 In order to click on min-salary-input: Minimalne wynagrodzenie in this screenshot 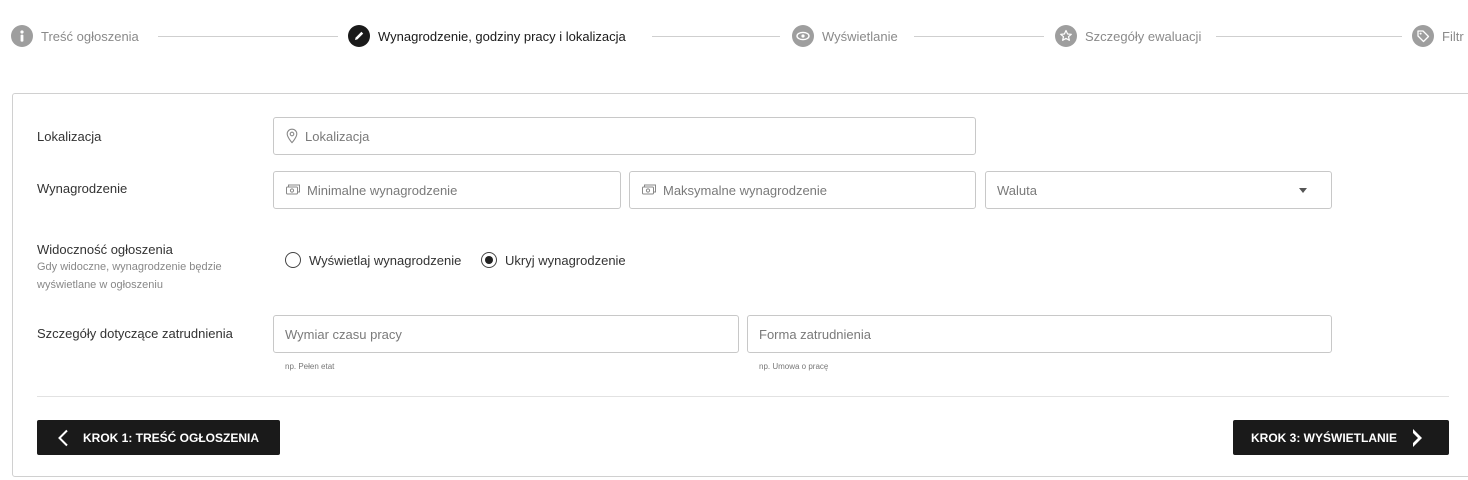, I will do `click(447, 190)`.